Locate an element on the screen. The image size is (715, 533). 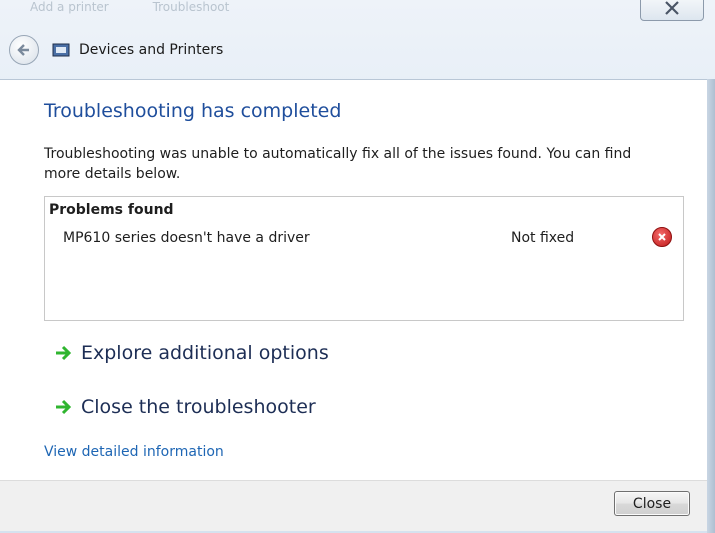
close-button: Close is located at coordinates (652, 503).